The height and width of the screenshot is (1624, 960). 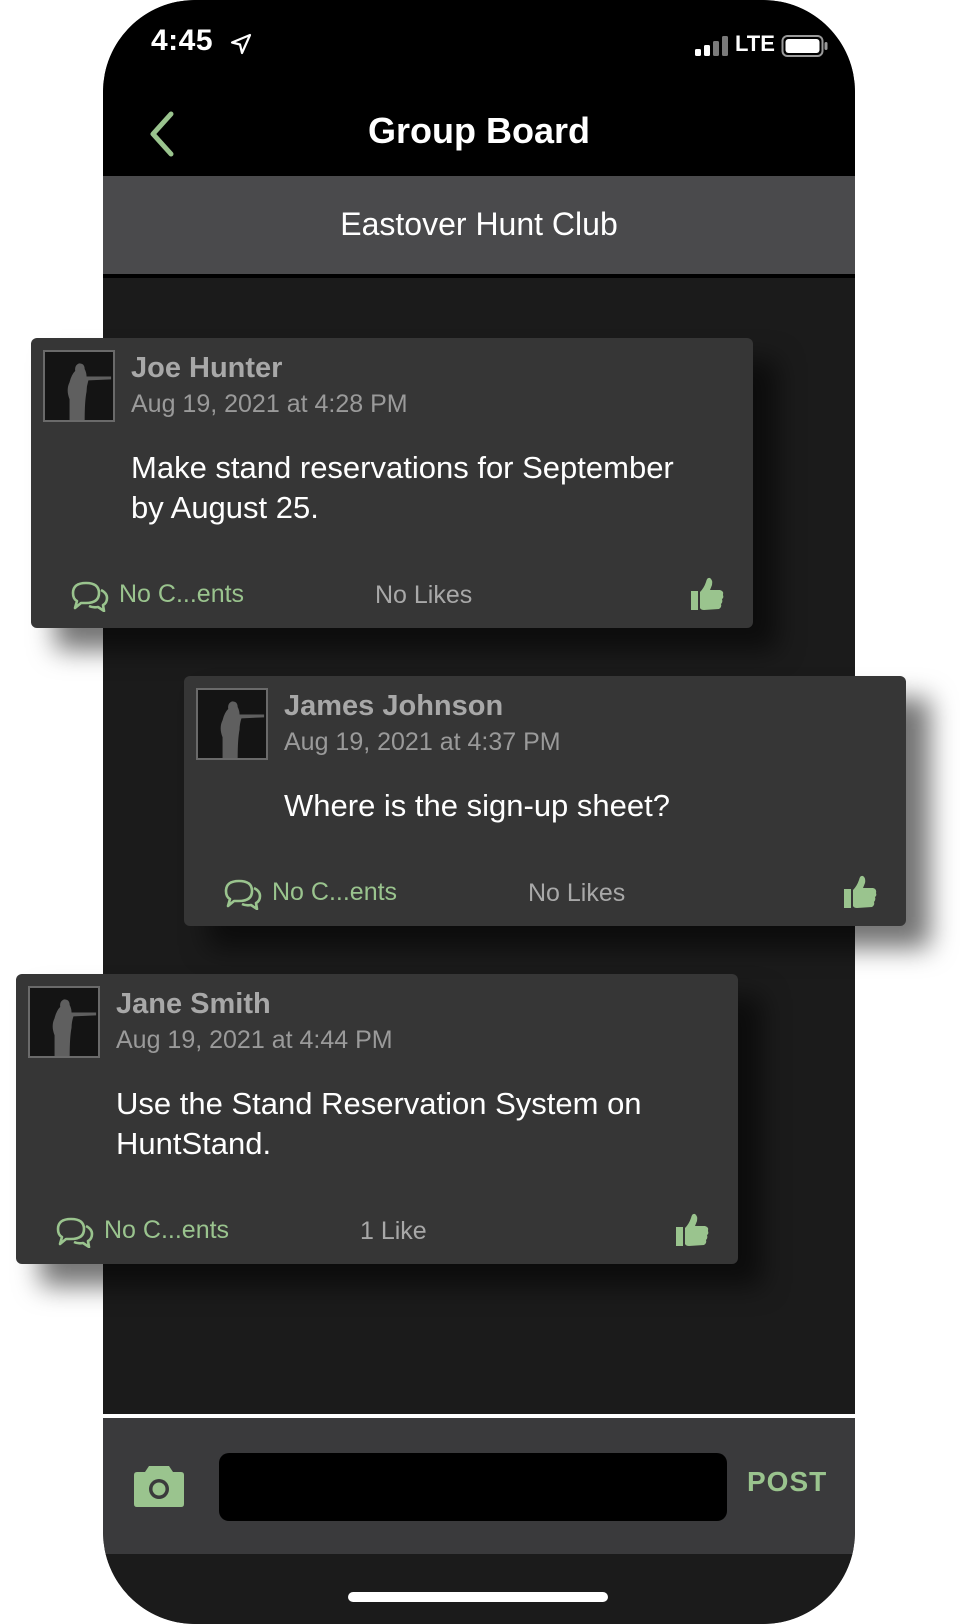 What do you see at coordinates (479, 224) in the screenshot?
I see `group-name: Eastover Hunt Club` at bounding box center [479, 224].